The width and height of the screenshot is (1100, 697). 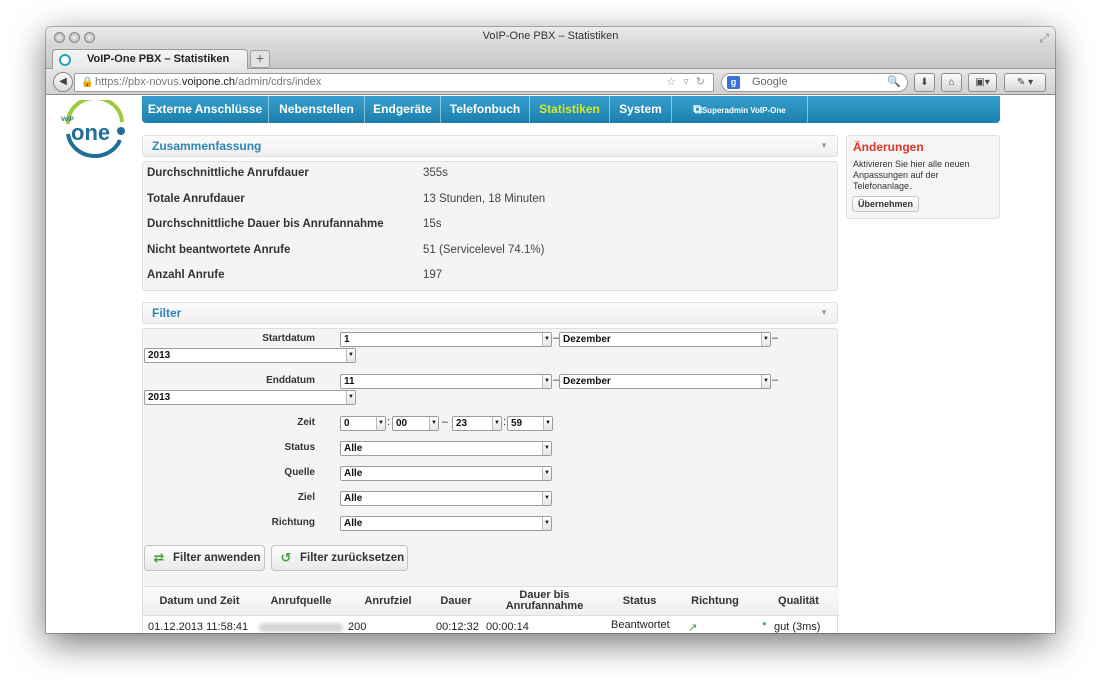 I want to click on title-bar: VoIP-One PBX – Statistiken ⤢, so click(x=550, y=37).